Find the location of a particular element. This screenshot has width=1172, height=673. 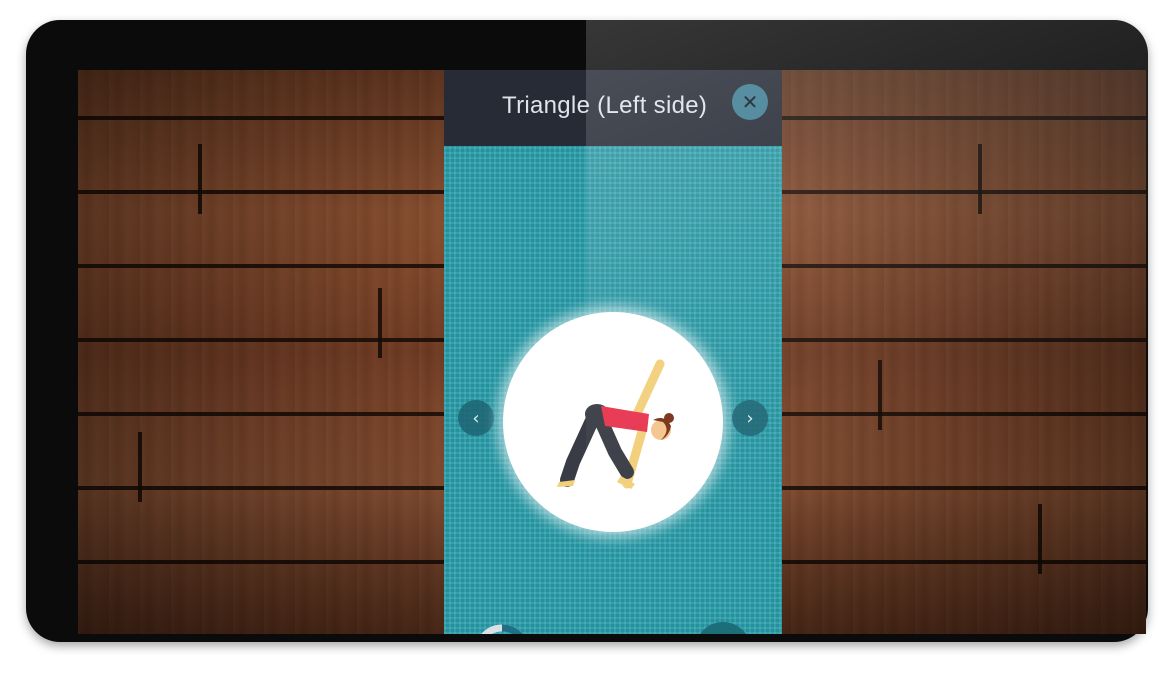

chevron-left-icon: ‹ is located at coordinates (476, 418).